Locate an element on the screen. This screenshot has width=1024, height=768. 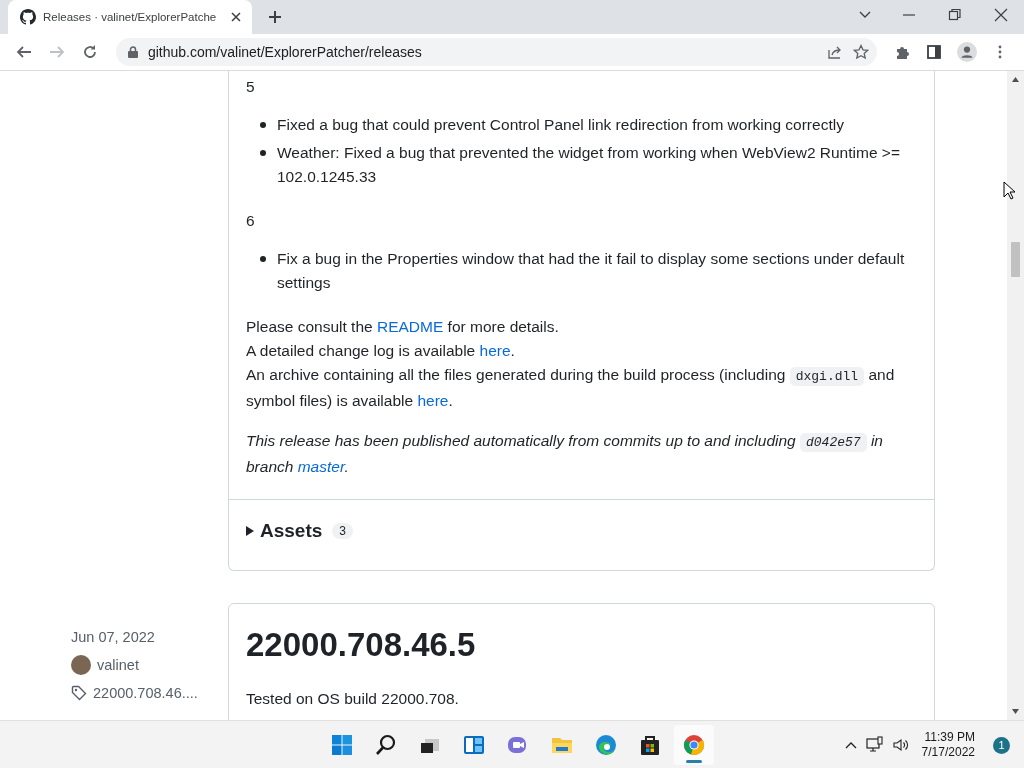
clock-time: 11:39 PM is located at coordinates (949, 737).